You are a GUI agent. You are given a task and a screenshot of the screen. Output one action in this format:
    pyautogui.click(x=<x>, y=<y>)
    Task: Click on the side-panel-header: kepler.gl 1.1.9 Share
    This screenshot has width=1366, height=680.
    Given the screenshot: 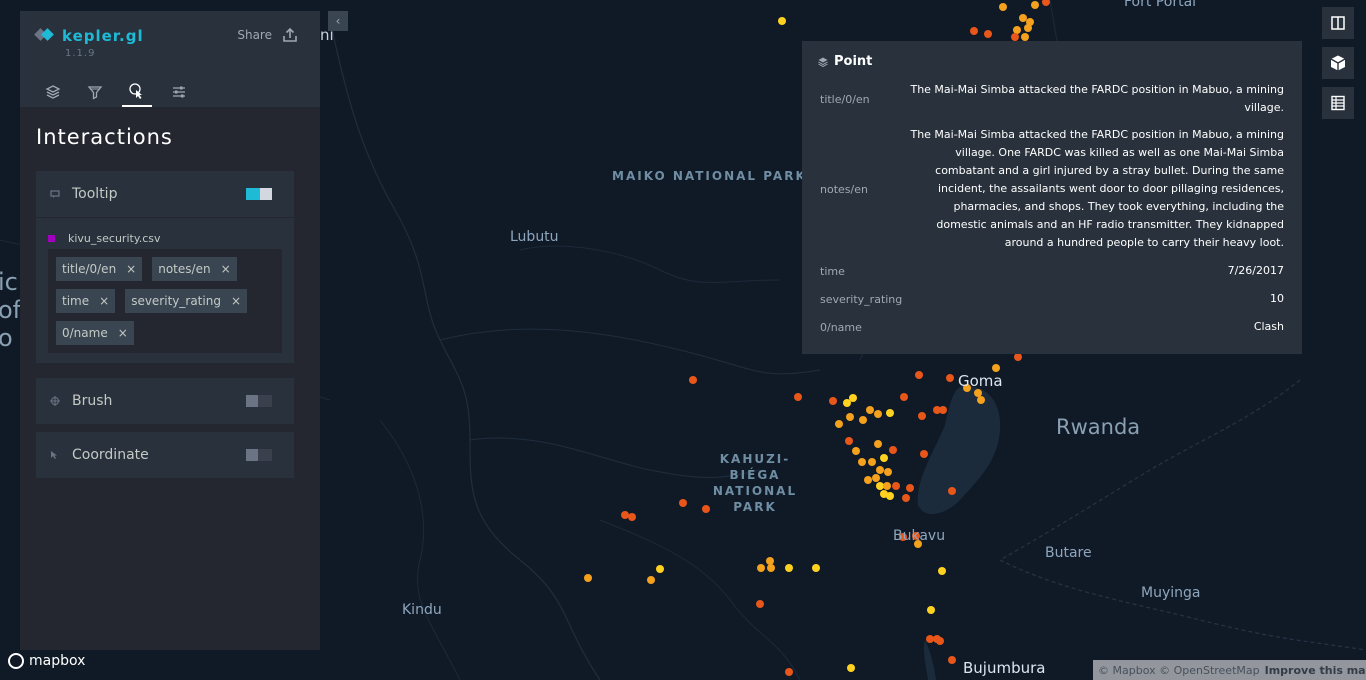 What is the action you would take?
    pyautogui.click(x=170, y=59)
    